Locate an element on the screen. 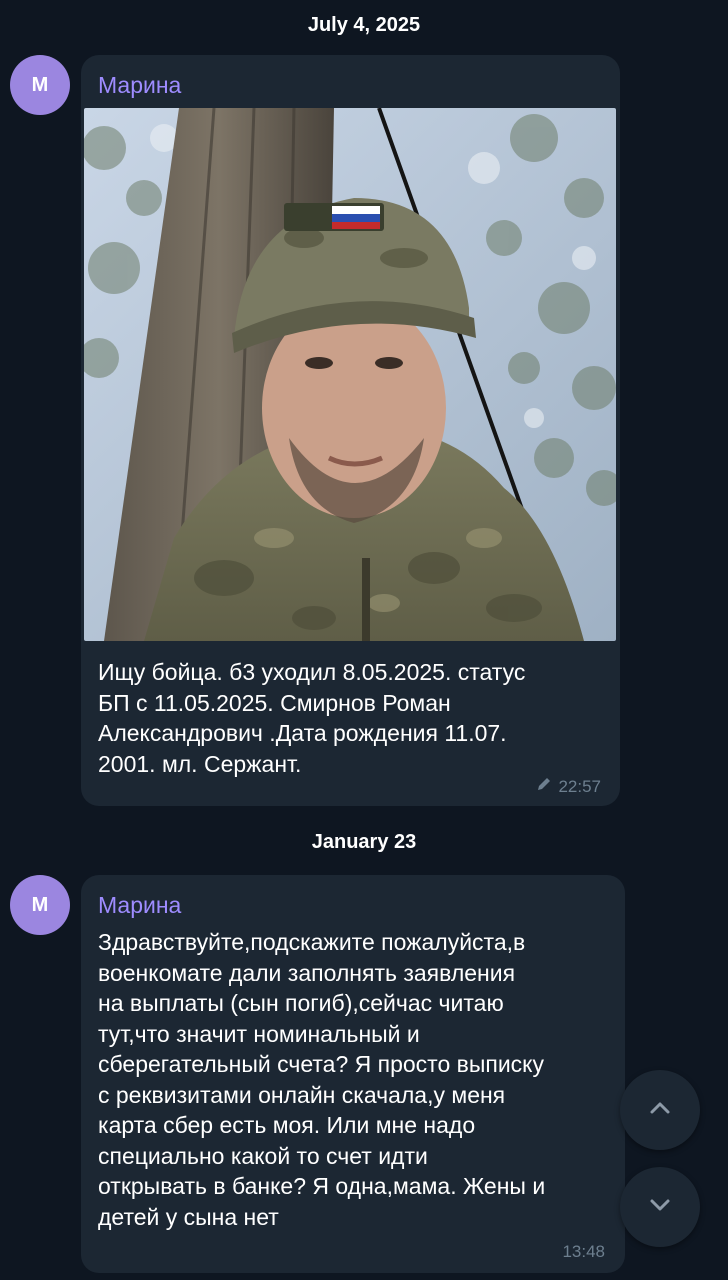  message-time: 13:48 is located at coordinates (583, 1251).